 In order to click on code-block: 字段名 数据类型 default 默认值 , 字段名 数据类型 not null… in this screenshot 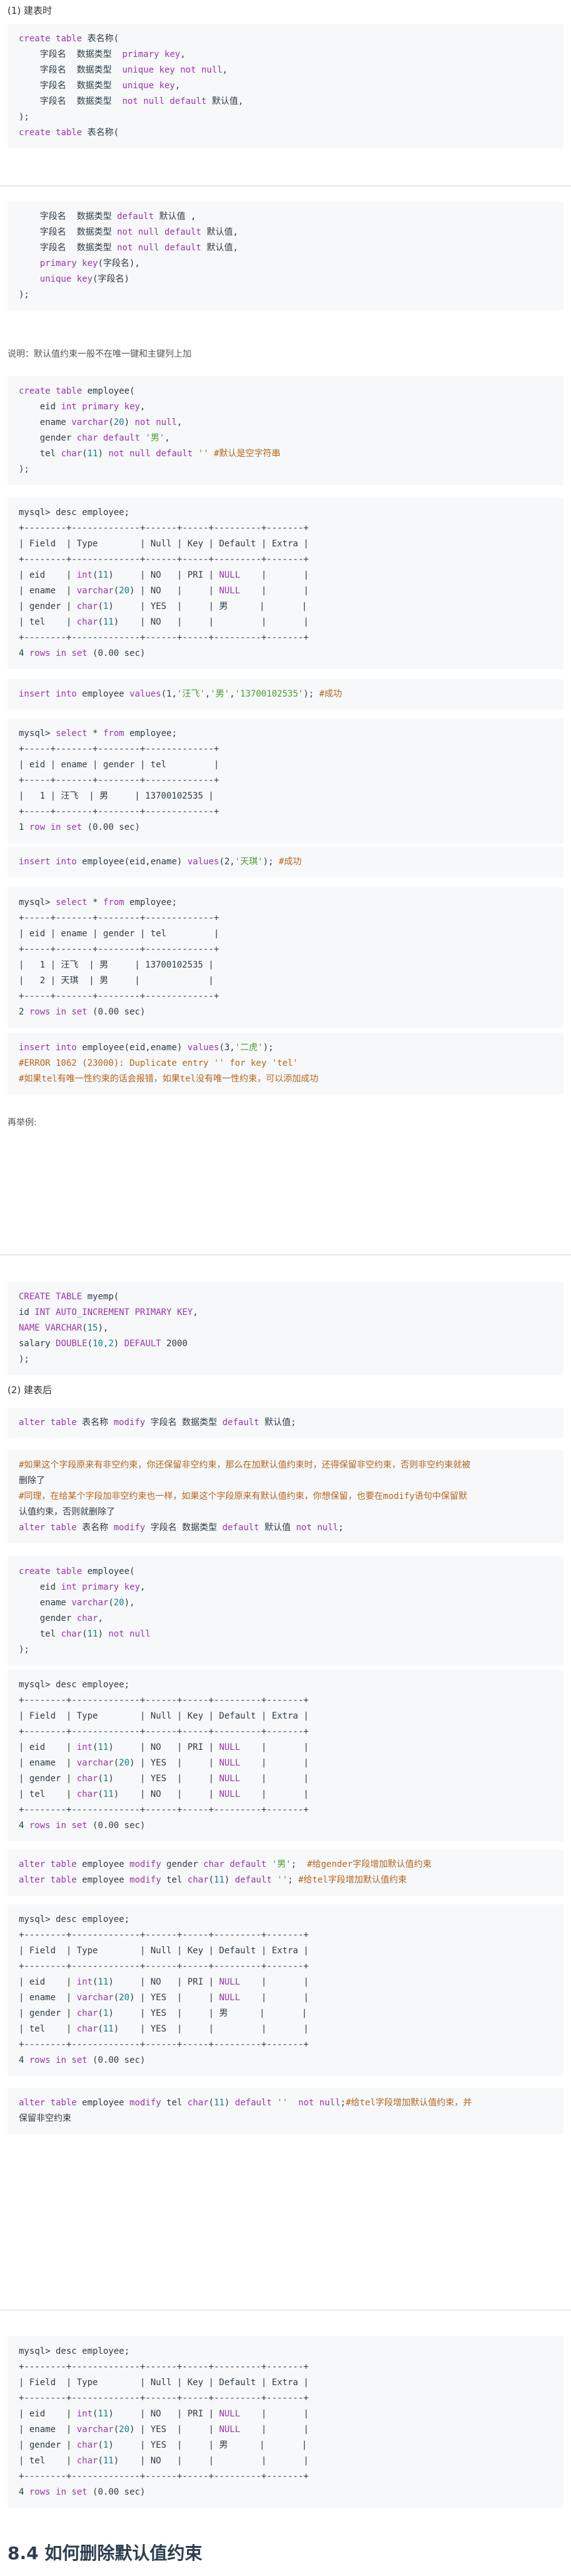, I will do `click(285, 256)`.